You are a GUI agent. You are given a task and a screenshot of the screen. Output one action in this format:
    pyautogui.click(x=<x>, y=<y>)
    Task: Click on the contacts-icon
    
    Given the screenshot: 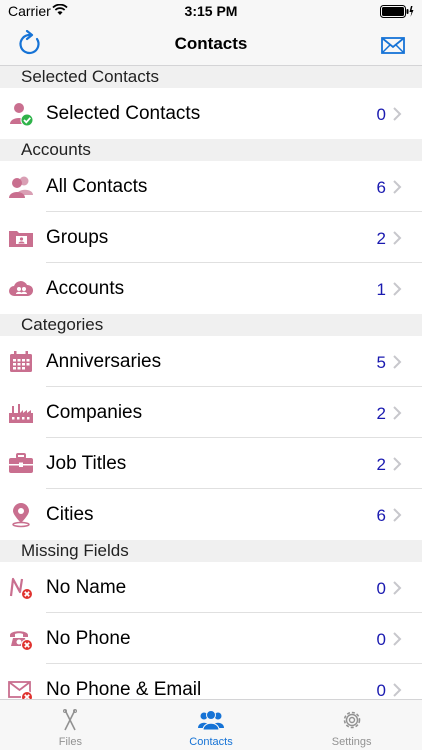 What is the action you would take?
    pyautogui.click(x=211, y=720)
    